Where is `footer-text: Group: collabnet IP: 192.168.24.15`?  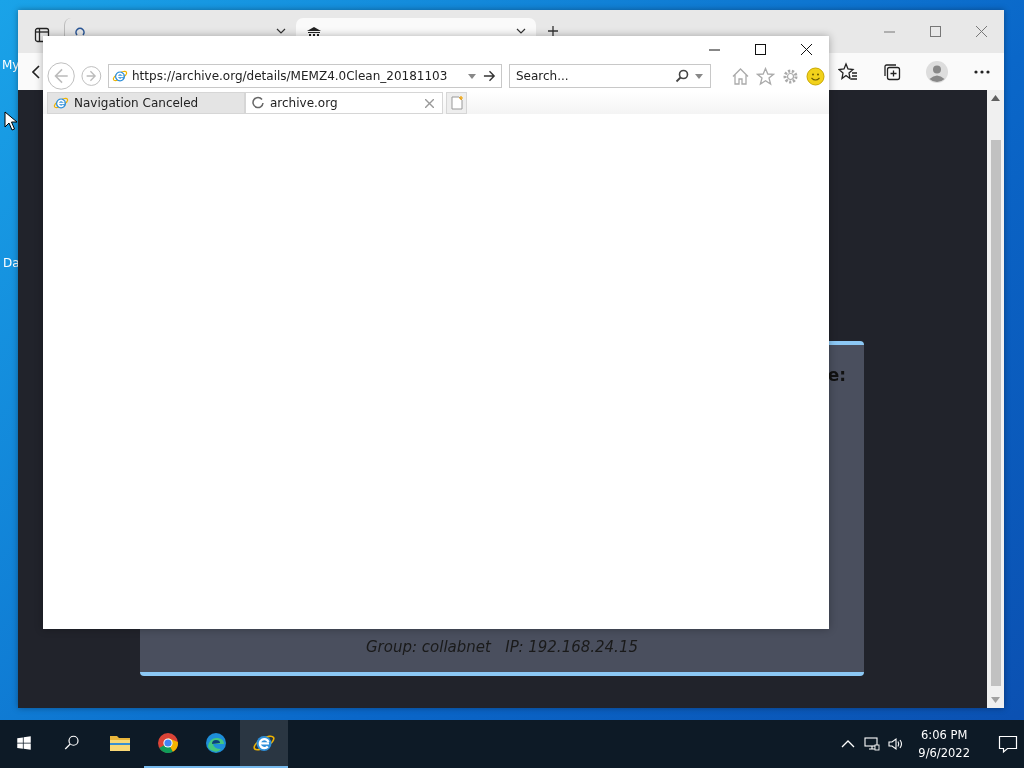 footer-text: Group: collabnet IP: 192.168.24.15 is located at coordinates (502, 647).